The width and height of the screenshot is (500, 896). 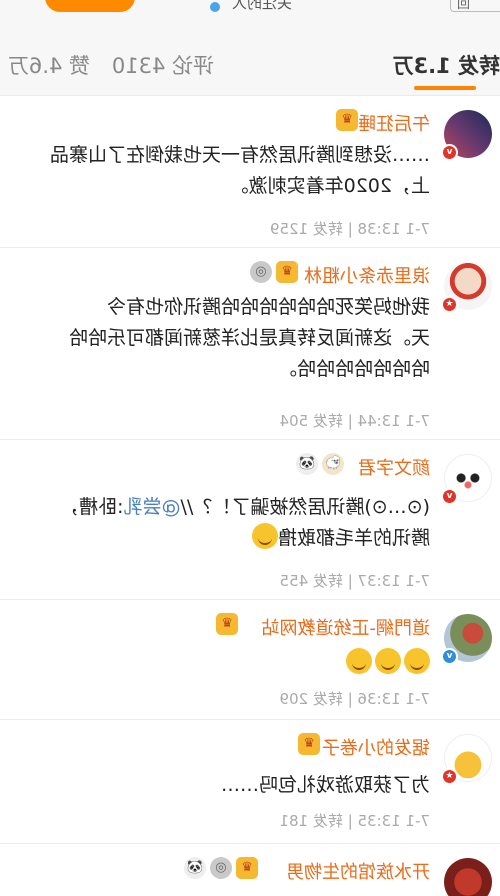 I want to click on active-tab-indicator, so click(x=445, y=88).